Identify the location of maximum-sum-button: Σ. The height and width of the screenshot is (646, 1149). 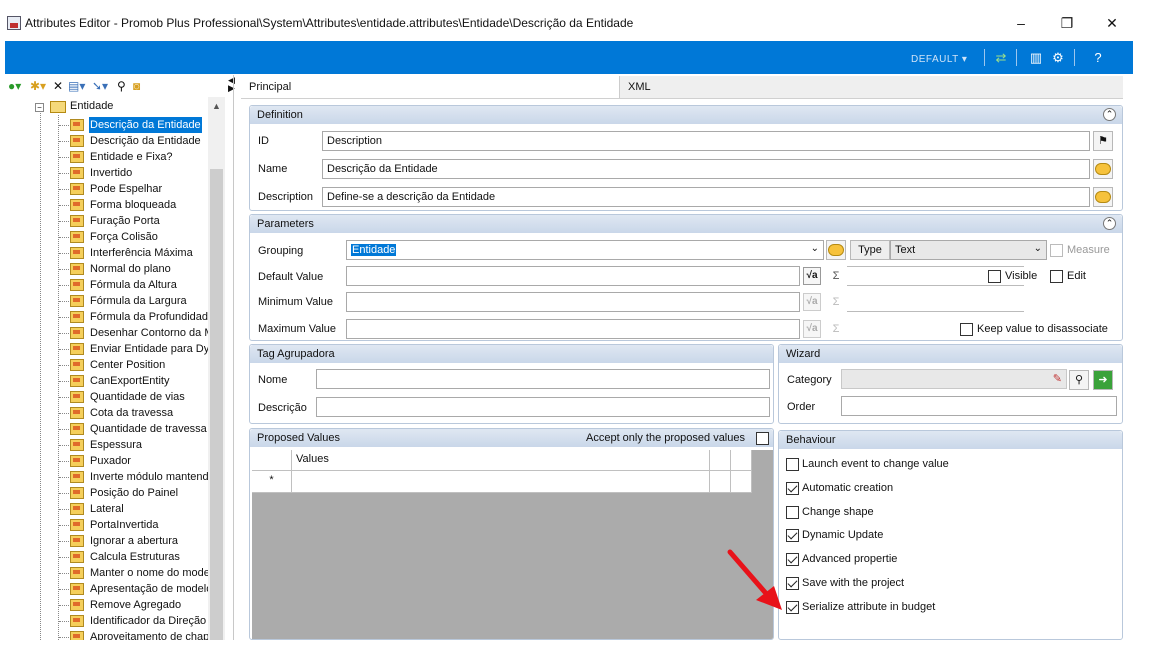
(836, 329).